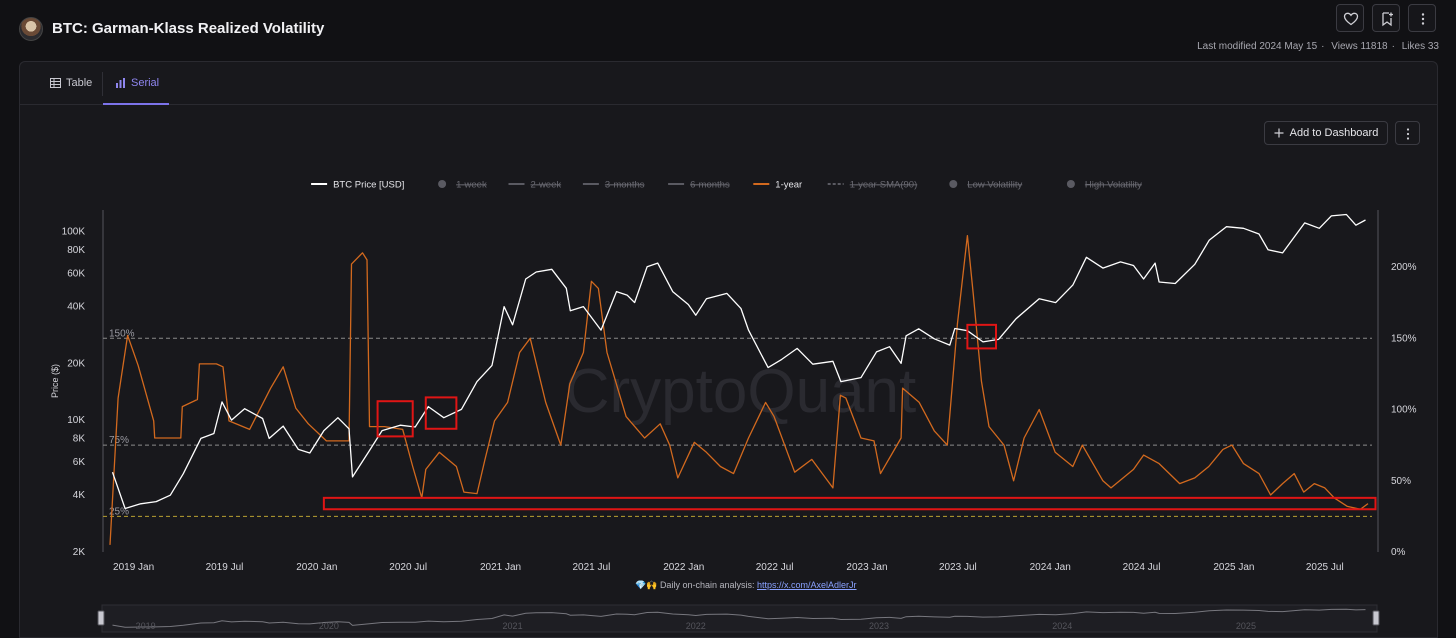 Image resolution: width=1456 pixels, height=638 pixels. Describe the element at coordinates (513, 626) in the screenshot. I see `navigator-year-label: 2021` at that location.